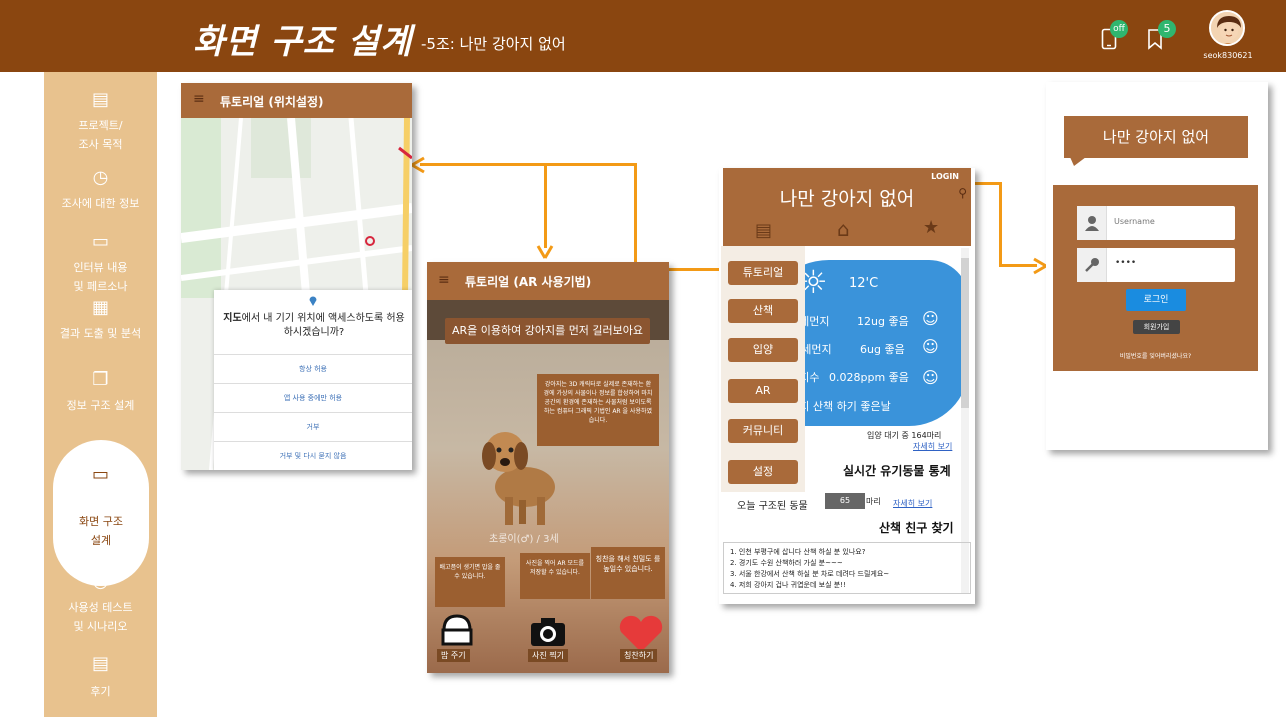 The image size is (1286, 717). What do you see at coordinates (1092, 223) in the screenshot?
I see `user-icon` at bounding box center [1092, 223].